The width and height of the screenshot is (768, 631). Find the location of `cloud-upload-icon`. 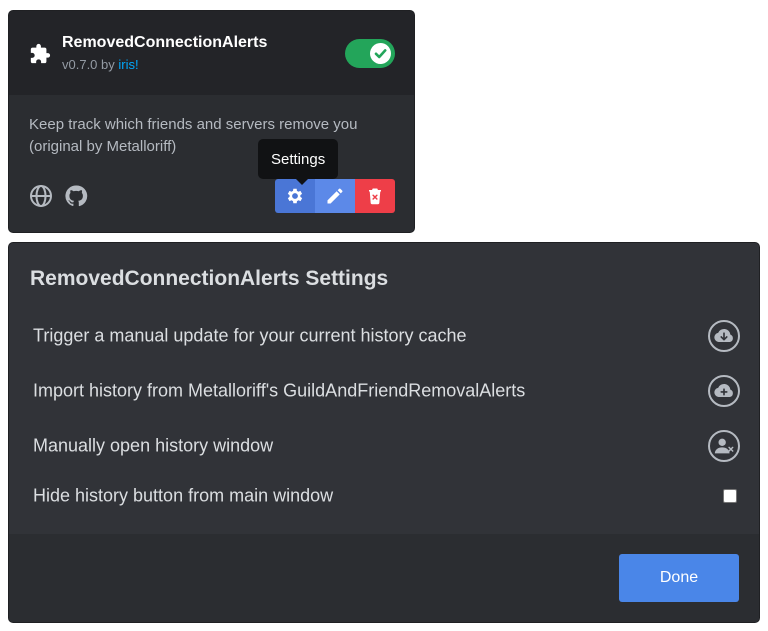

cloud-upload-icon is located at coordinates (724, 391).